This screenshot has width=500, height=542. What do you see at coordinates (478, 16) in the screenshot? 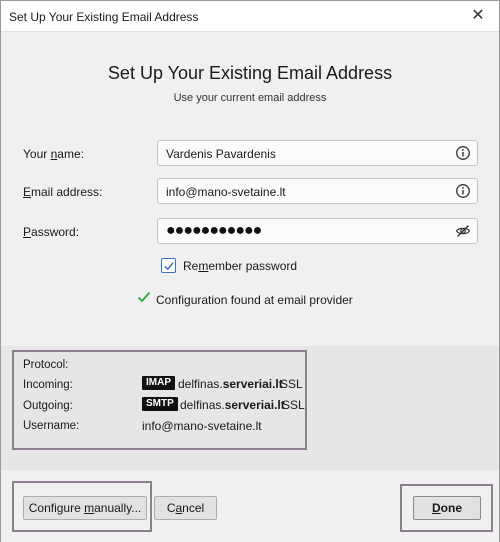
I see `close-icon: ✕` at bounding box center [478, 16].